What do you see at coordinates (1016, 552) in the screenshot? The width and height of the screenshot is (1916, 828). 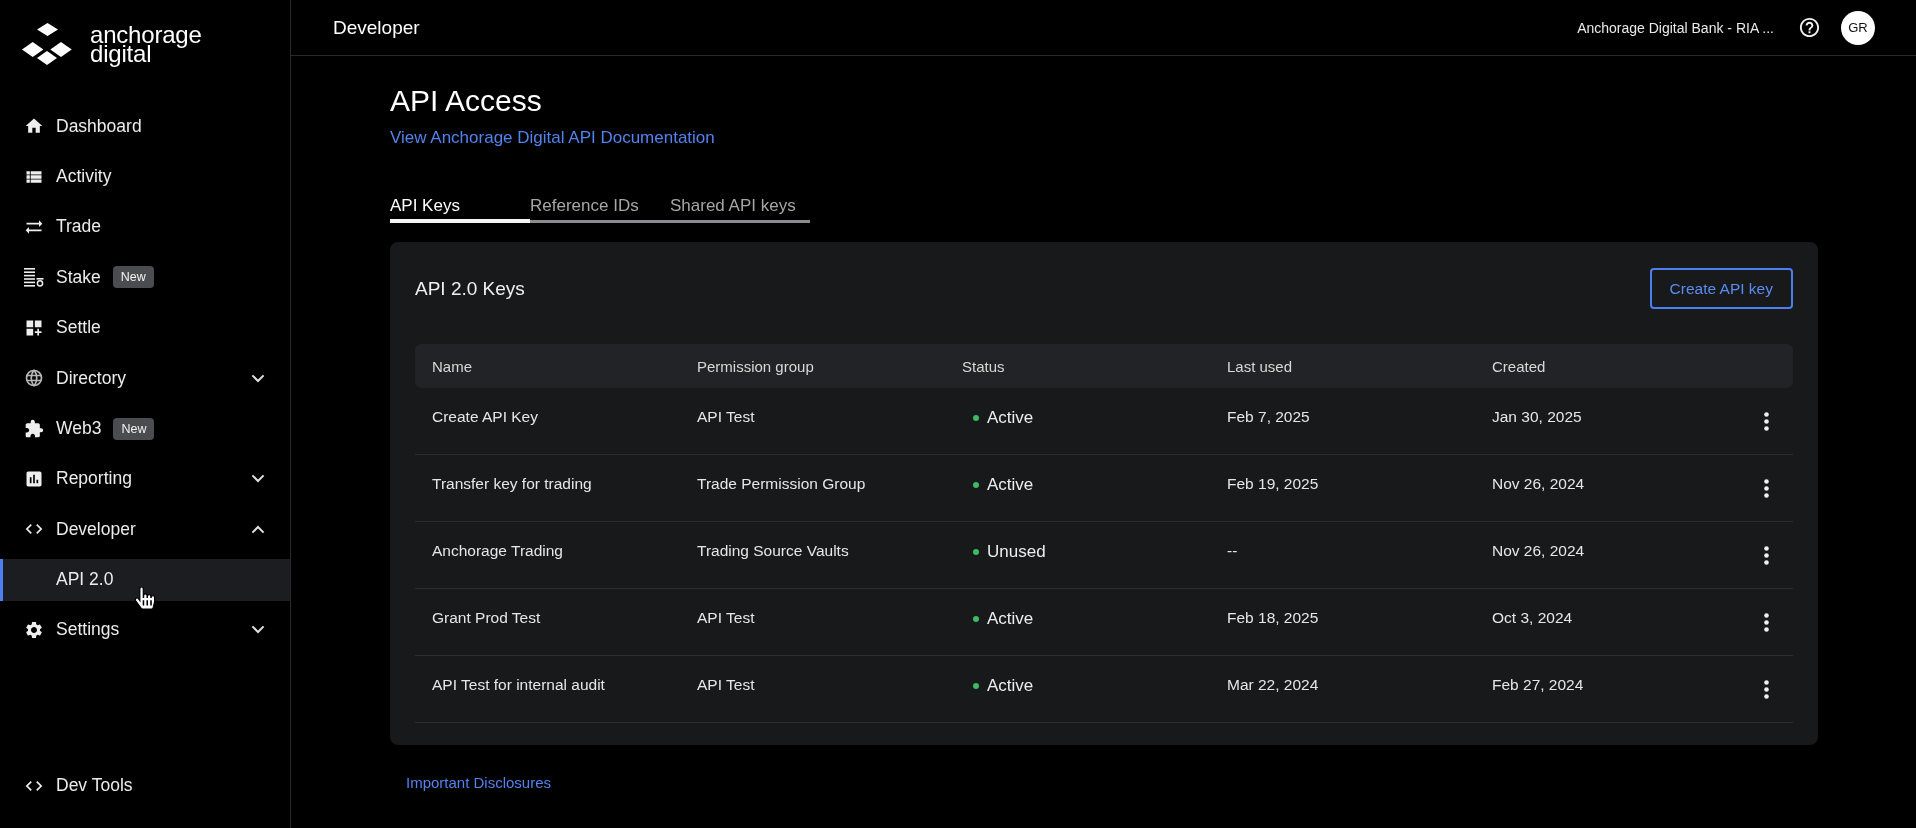 I see `status-text: Unused` at bounding box center [1016, 552].